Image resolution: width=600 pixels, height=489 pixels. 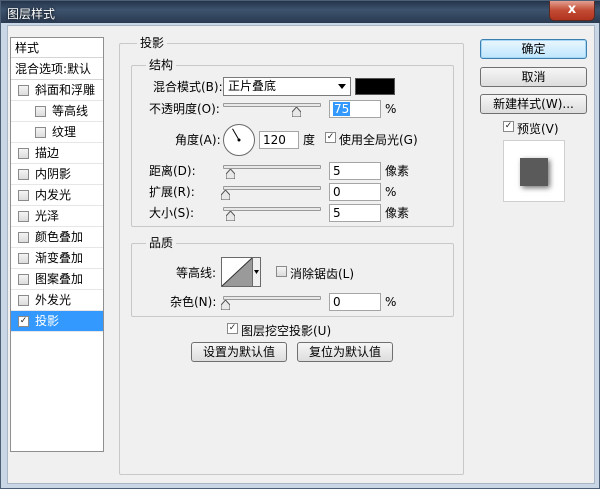 What do you see at coordinates (196, 273) in the screenshot?
I see `contour-label: 等高线:` at bounding box center [196, 273].